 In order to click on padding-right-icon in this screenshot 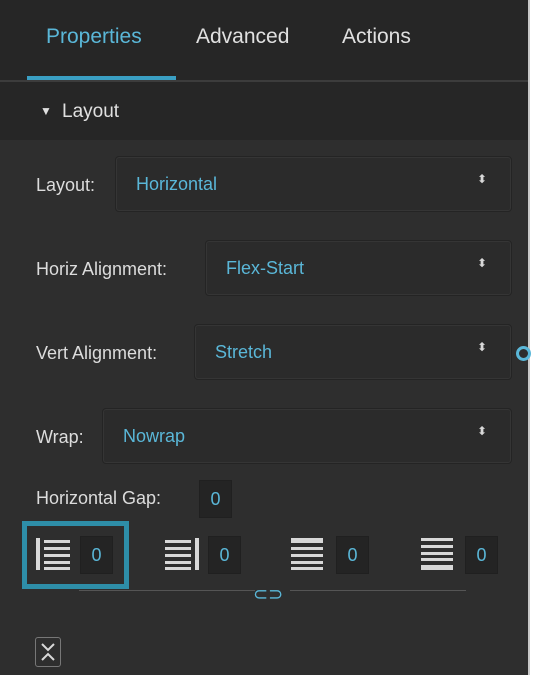, I will do `click(183, 554)`.